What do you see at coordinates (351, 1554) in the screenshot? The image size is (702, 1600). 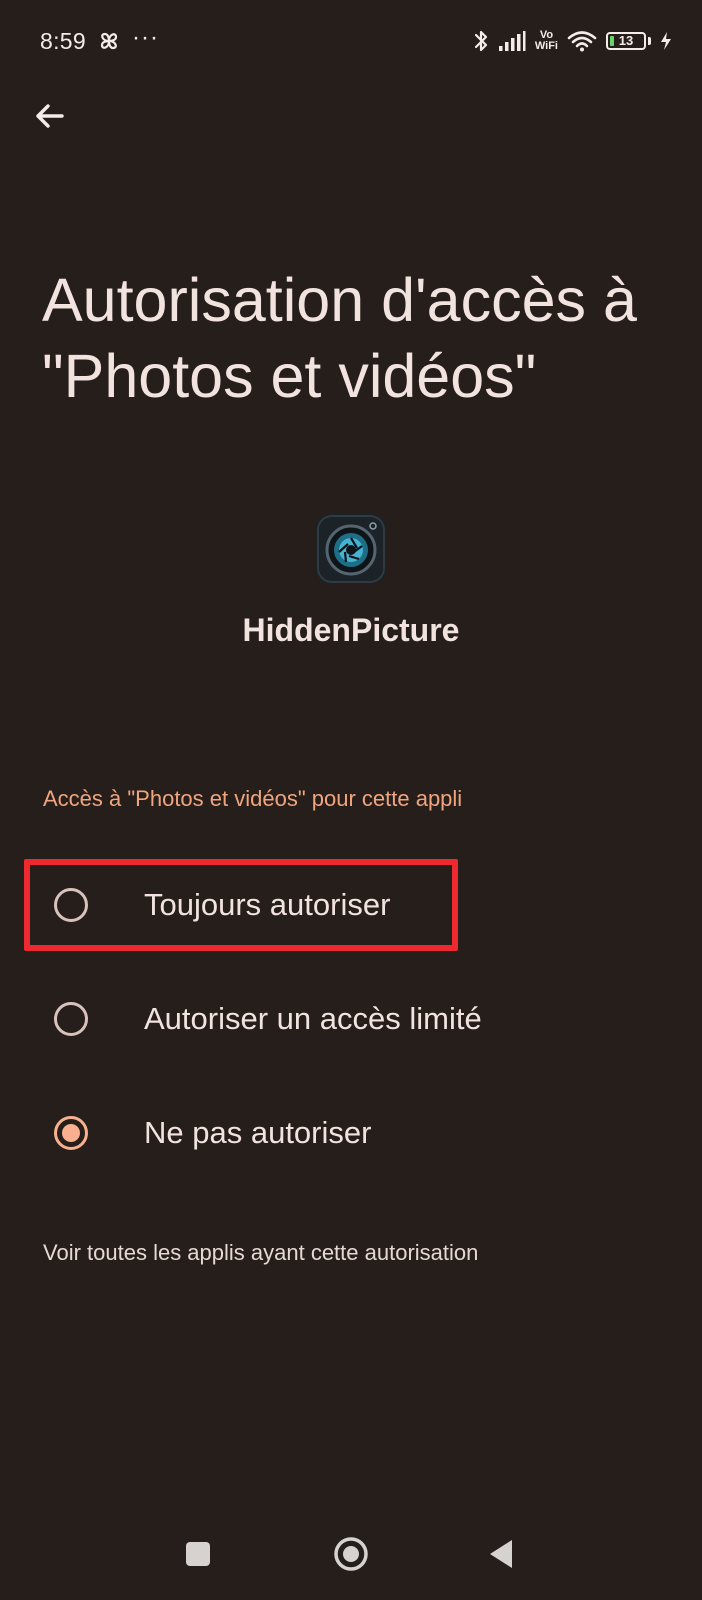 I see `home-circle-icon` at bounding box center [351, 1554].